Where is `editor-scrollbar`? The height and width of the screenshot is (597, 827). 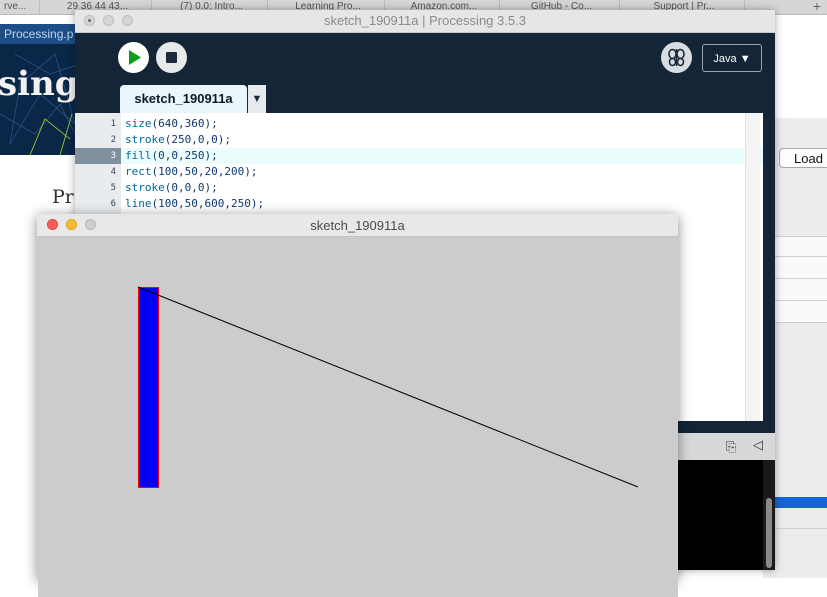
editor-scrollbar is located at coordinates (752, 267).